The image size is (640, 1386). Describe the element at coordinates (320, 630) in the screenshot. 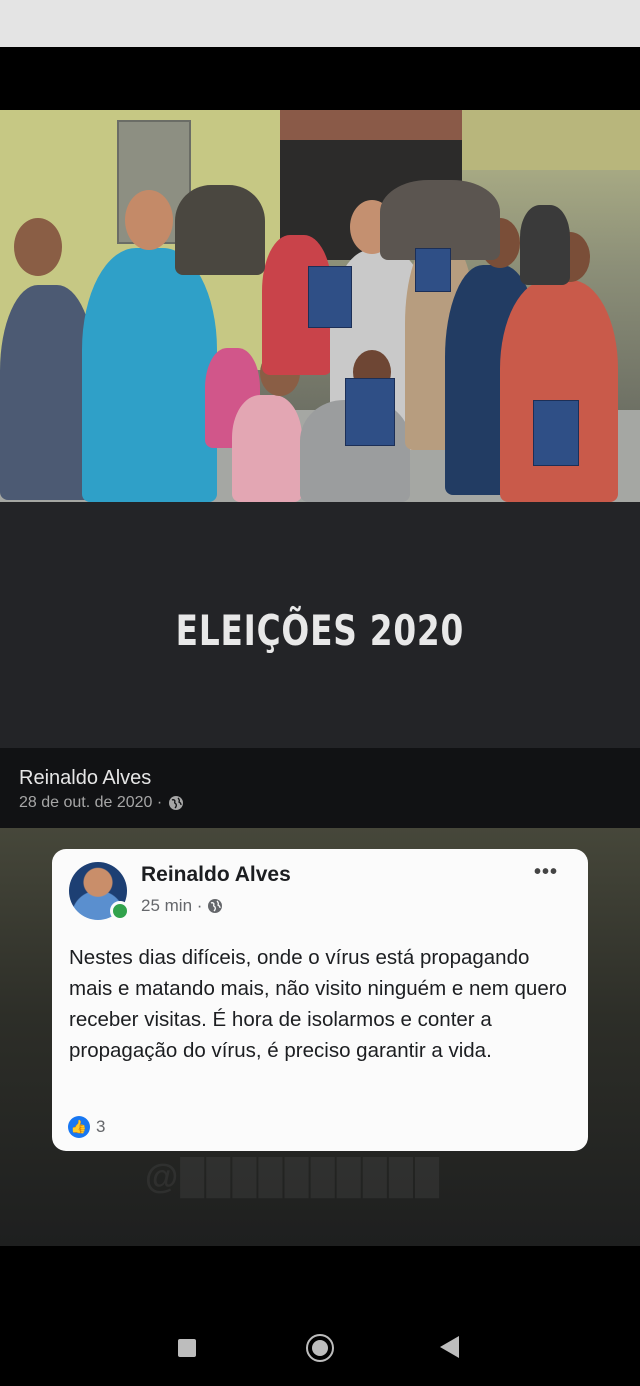

I see `banner-title: ELEIÇÕES 2020` at that location.